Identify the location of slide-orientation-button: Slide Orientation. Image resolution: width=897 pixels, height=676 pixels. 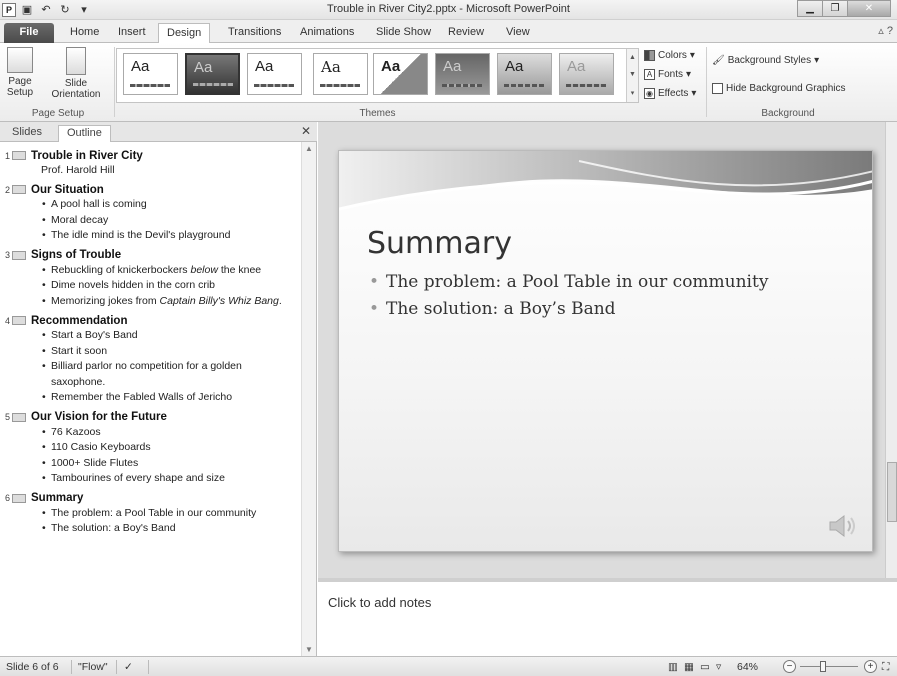
(76, 73).